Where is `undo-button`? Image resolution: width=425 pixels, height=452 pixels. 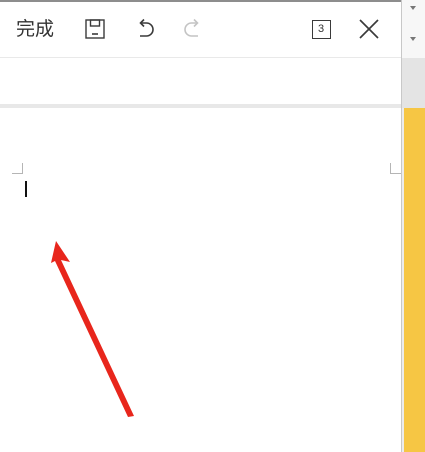
undo-button is located at coordinates (145, 29).